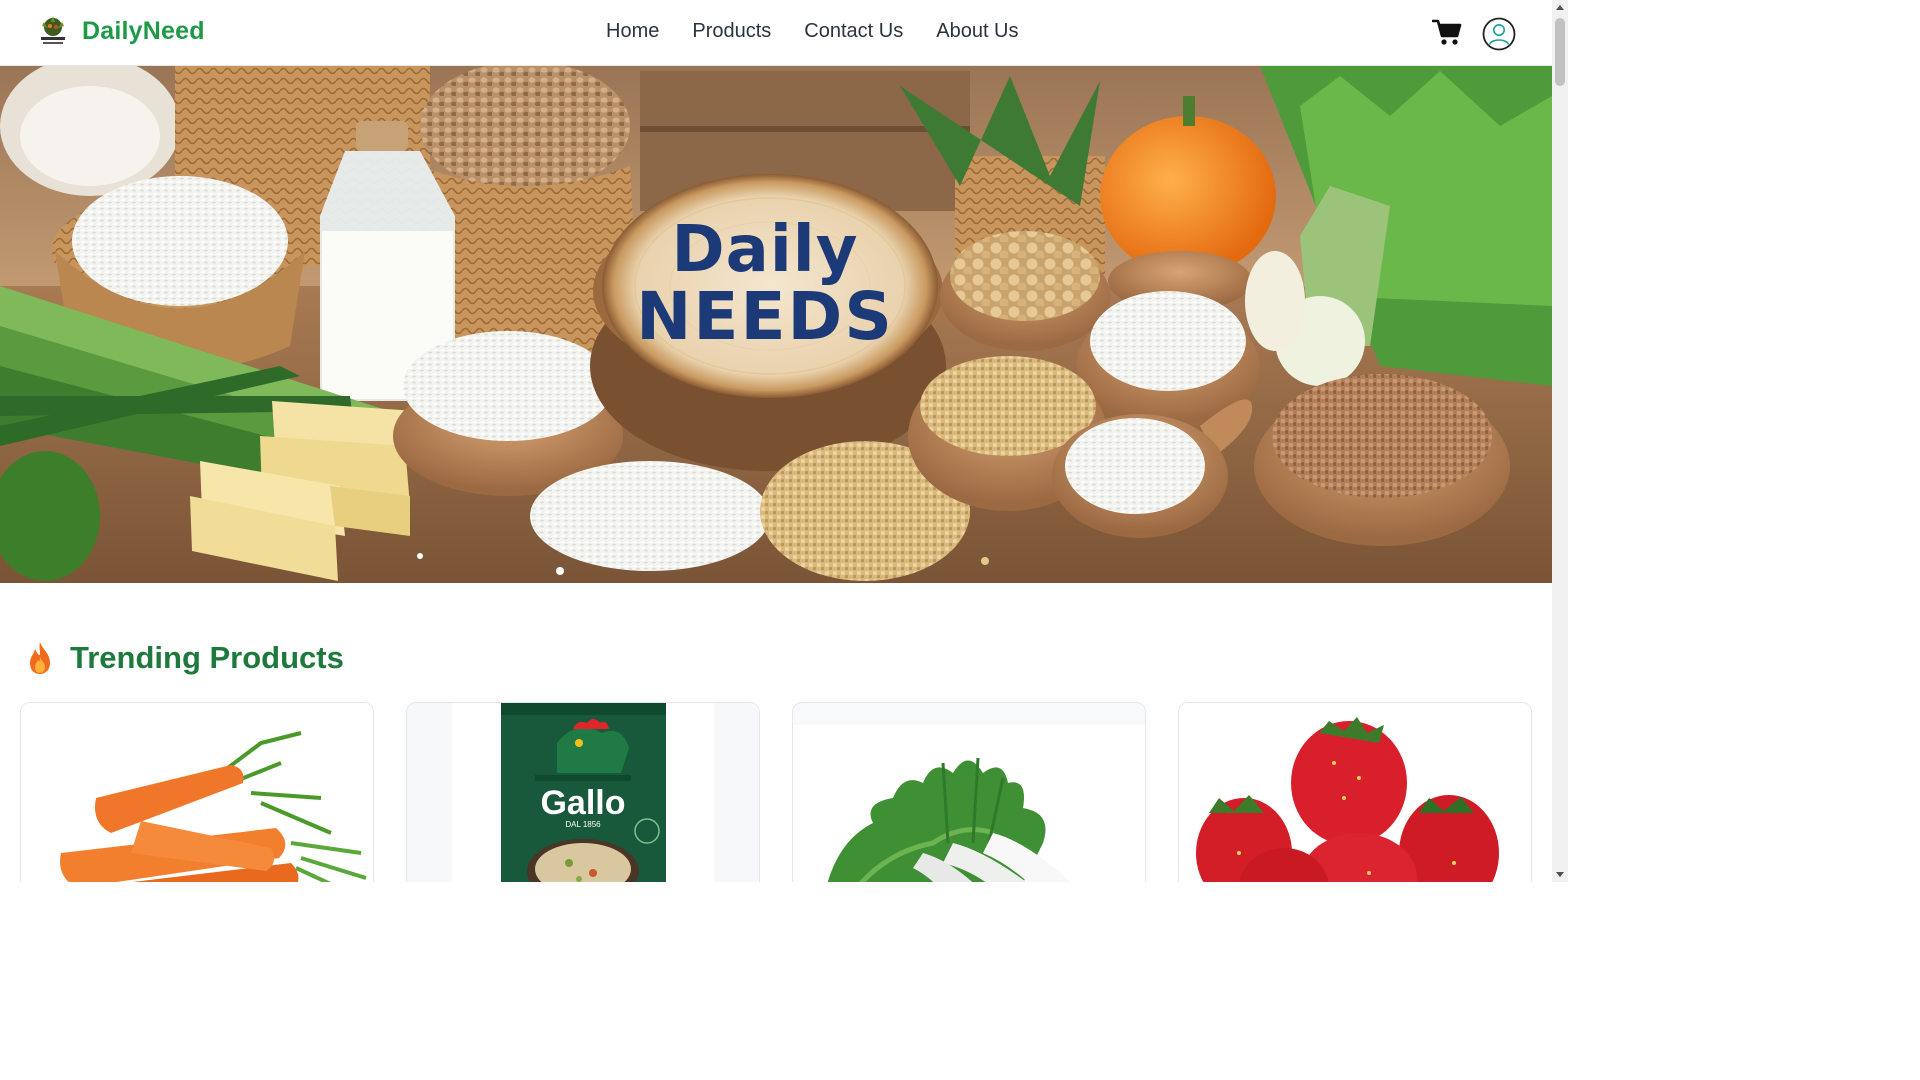  What do you see at coordinates (53, 30) in the screenshot?
I see `daily-need-logo-icon` at bounding box center [53, 30].